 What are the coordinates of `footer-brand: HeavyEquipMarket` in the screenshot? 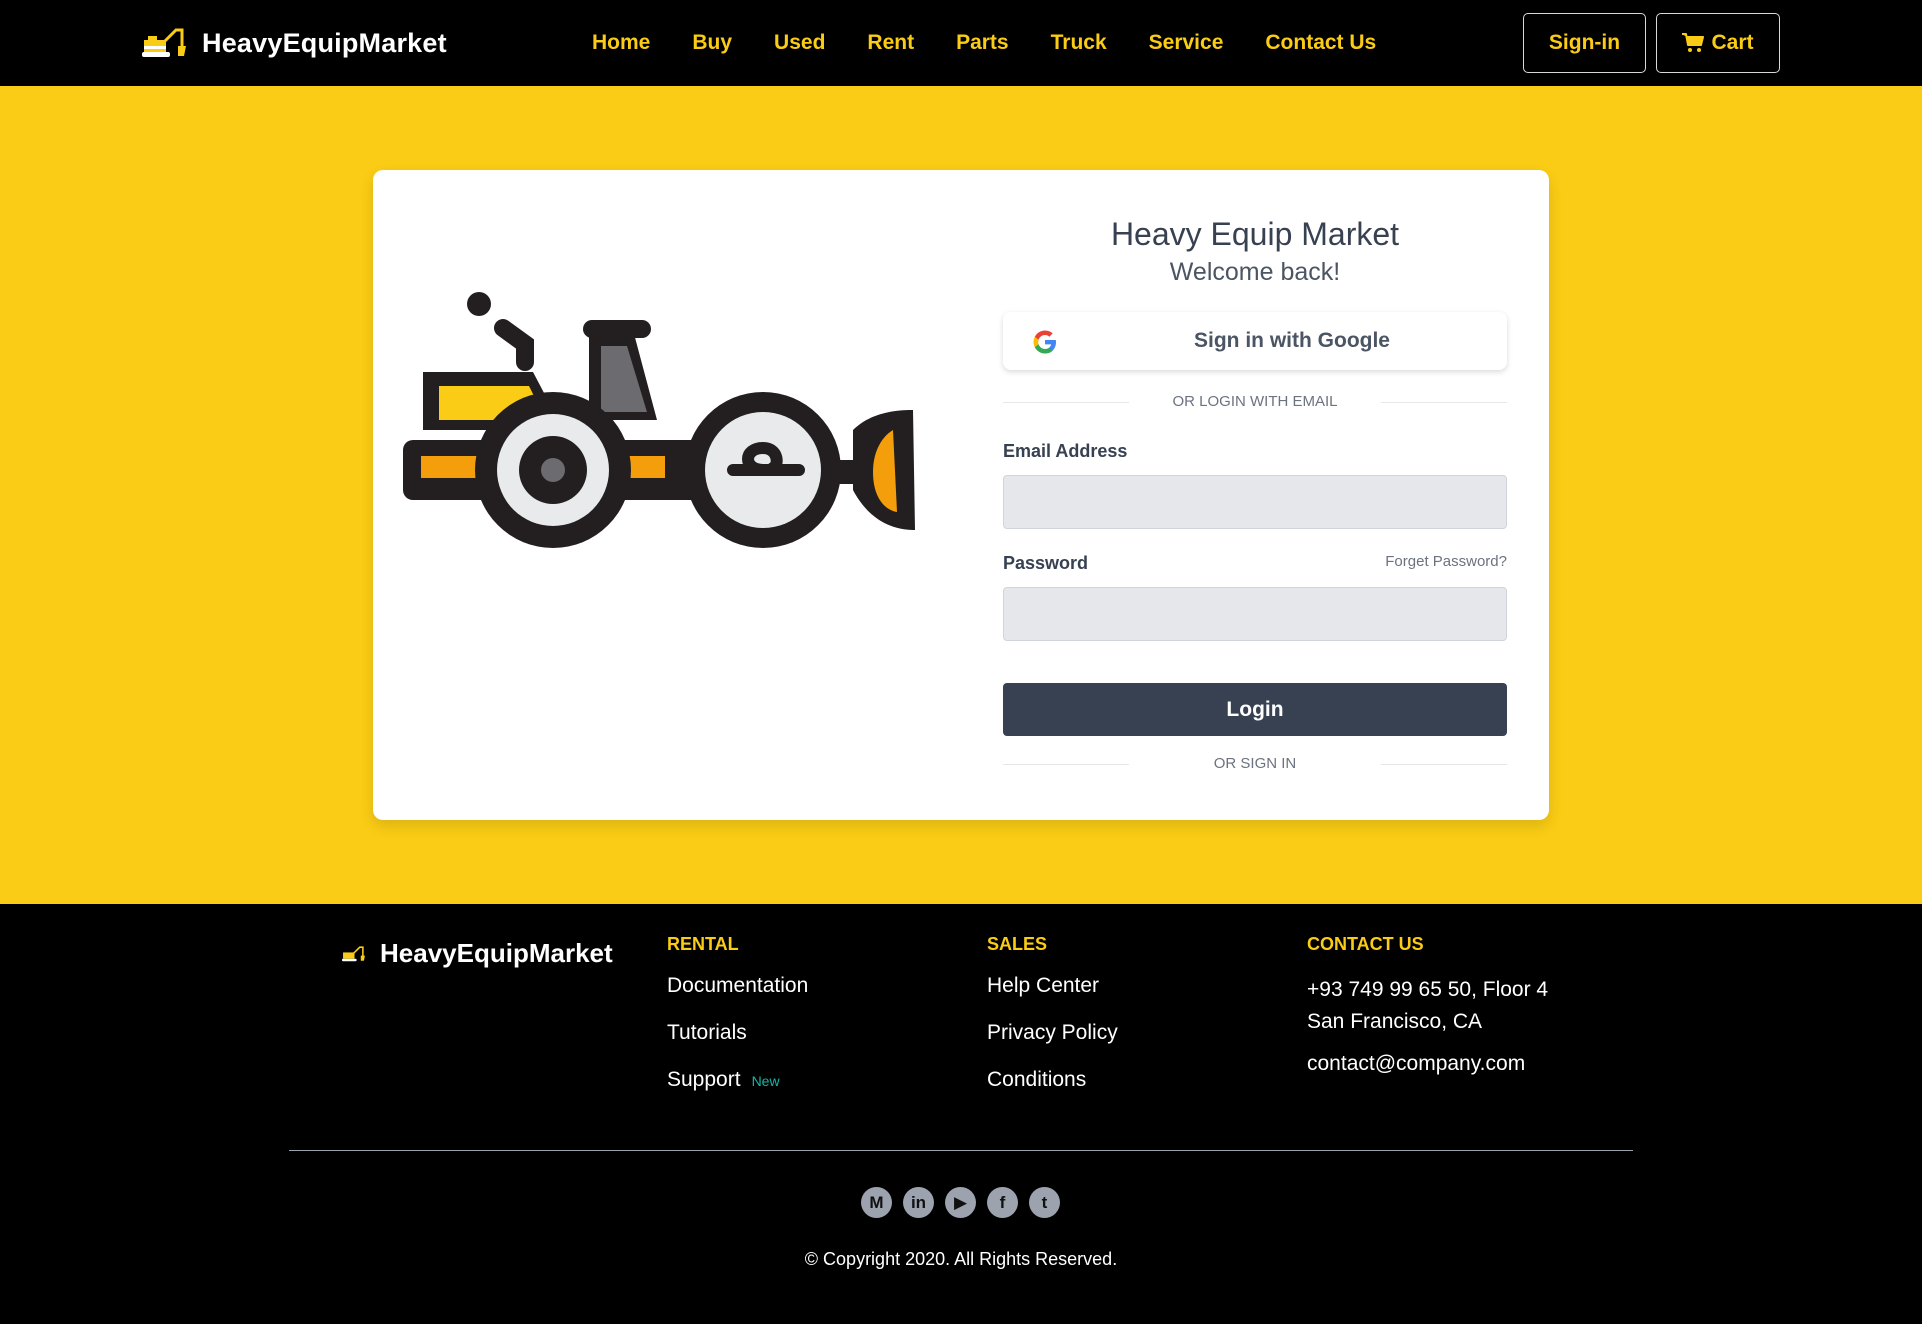 It's located at (477, 953).